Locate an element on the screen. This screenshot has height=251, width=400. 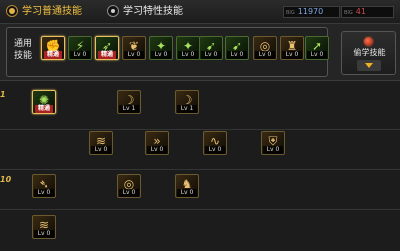
gem-icon is located at coordinates (368, 41).